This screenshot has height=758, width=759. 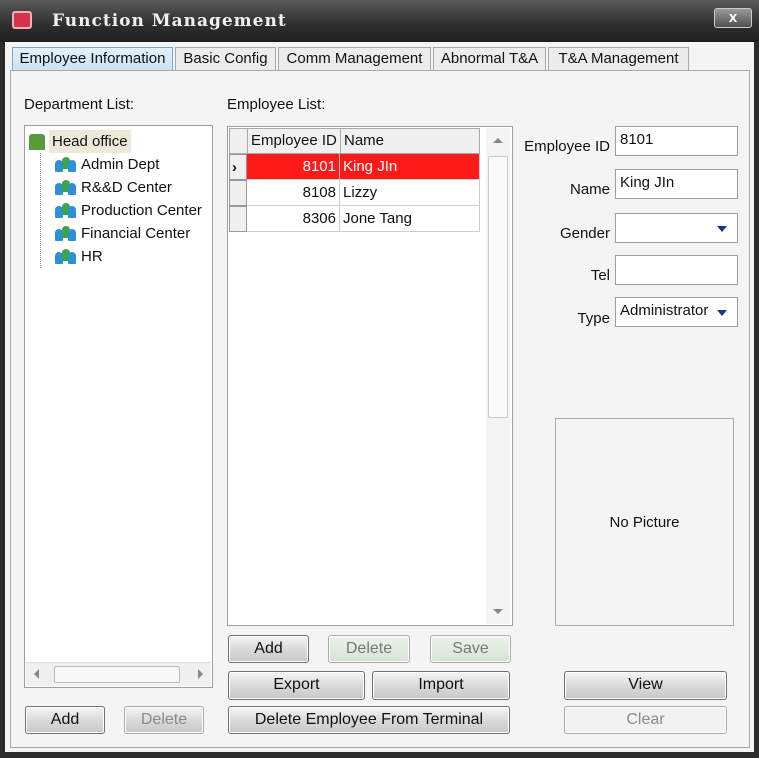 What do you see at coordinates (293, 167) in the screenshot?
I see `cell-employee-id: 8101` at bounding box center [293, 167].